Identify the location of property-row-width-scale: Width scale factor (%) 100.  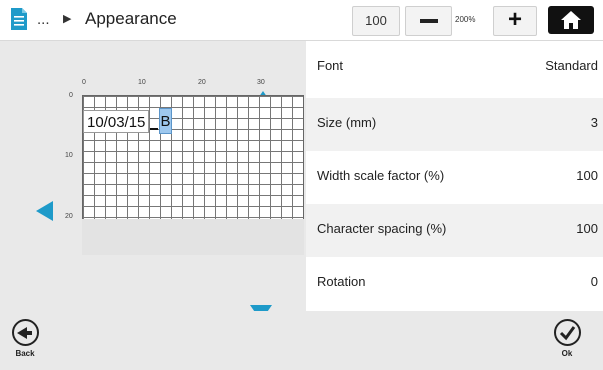
(454, 177).